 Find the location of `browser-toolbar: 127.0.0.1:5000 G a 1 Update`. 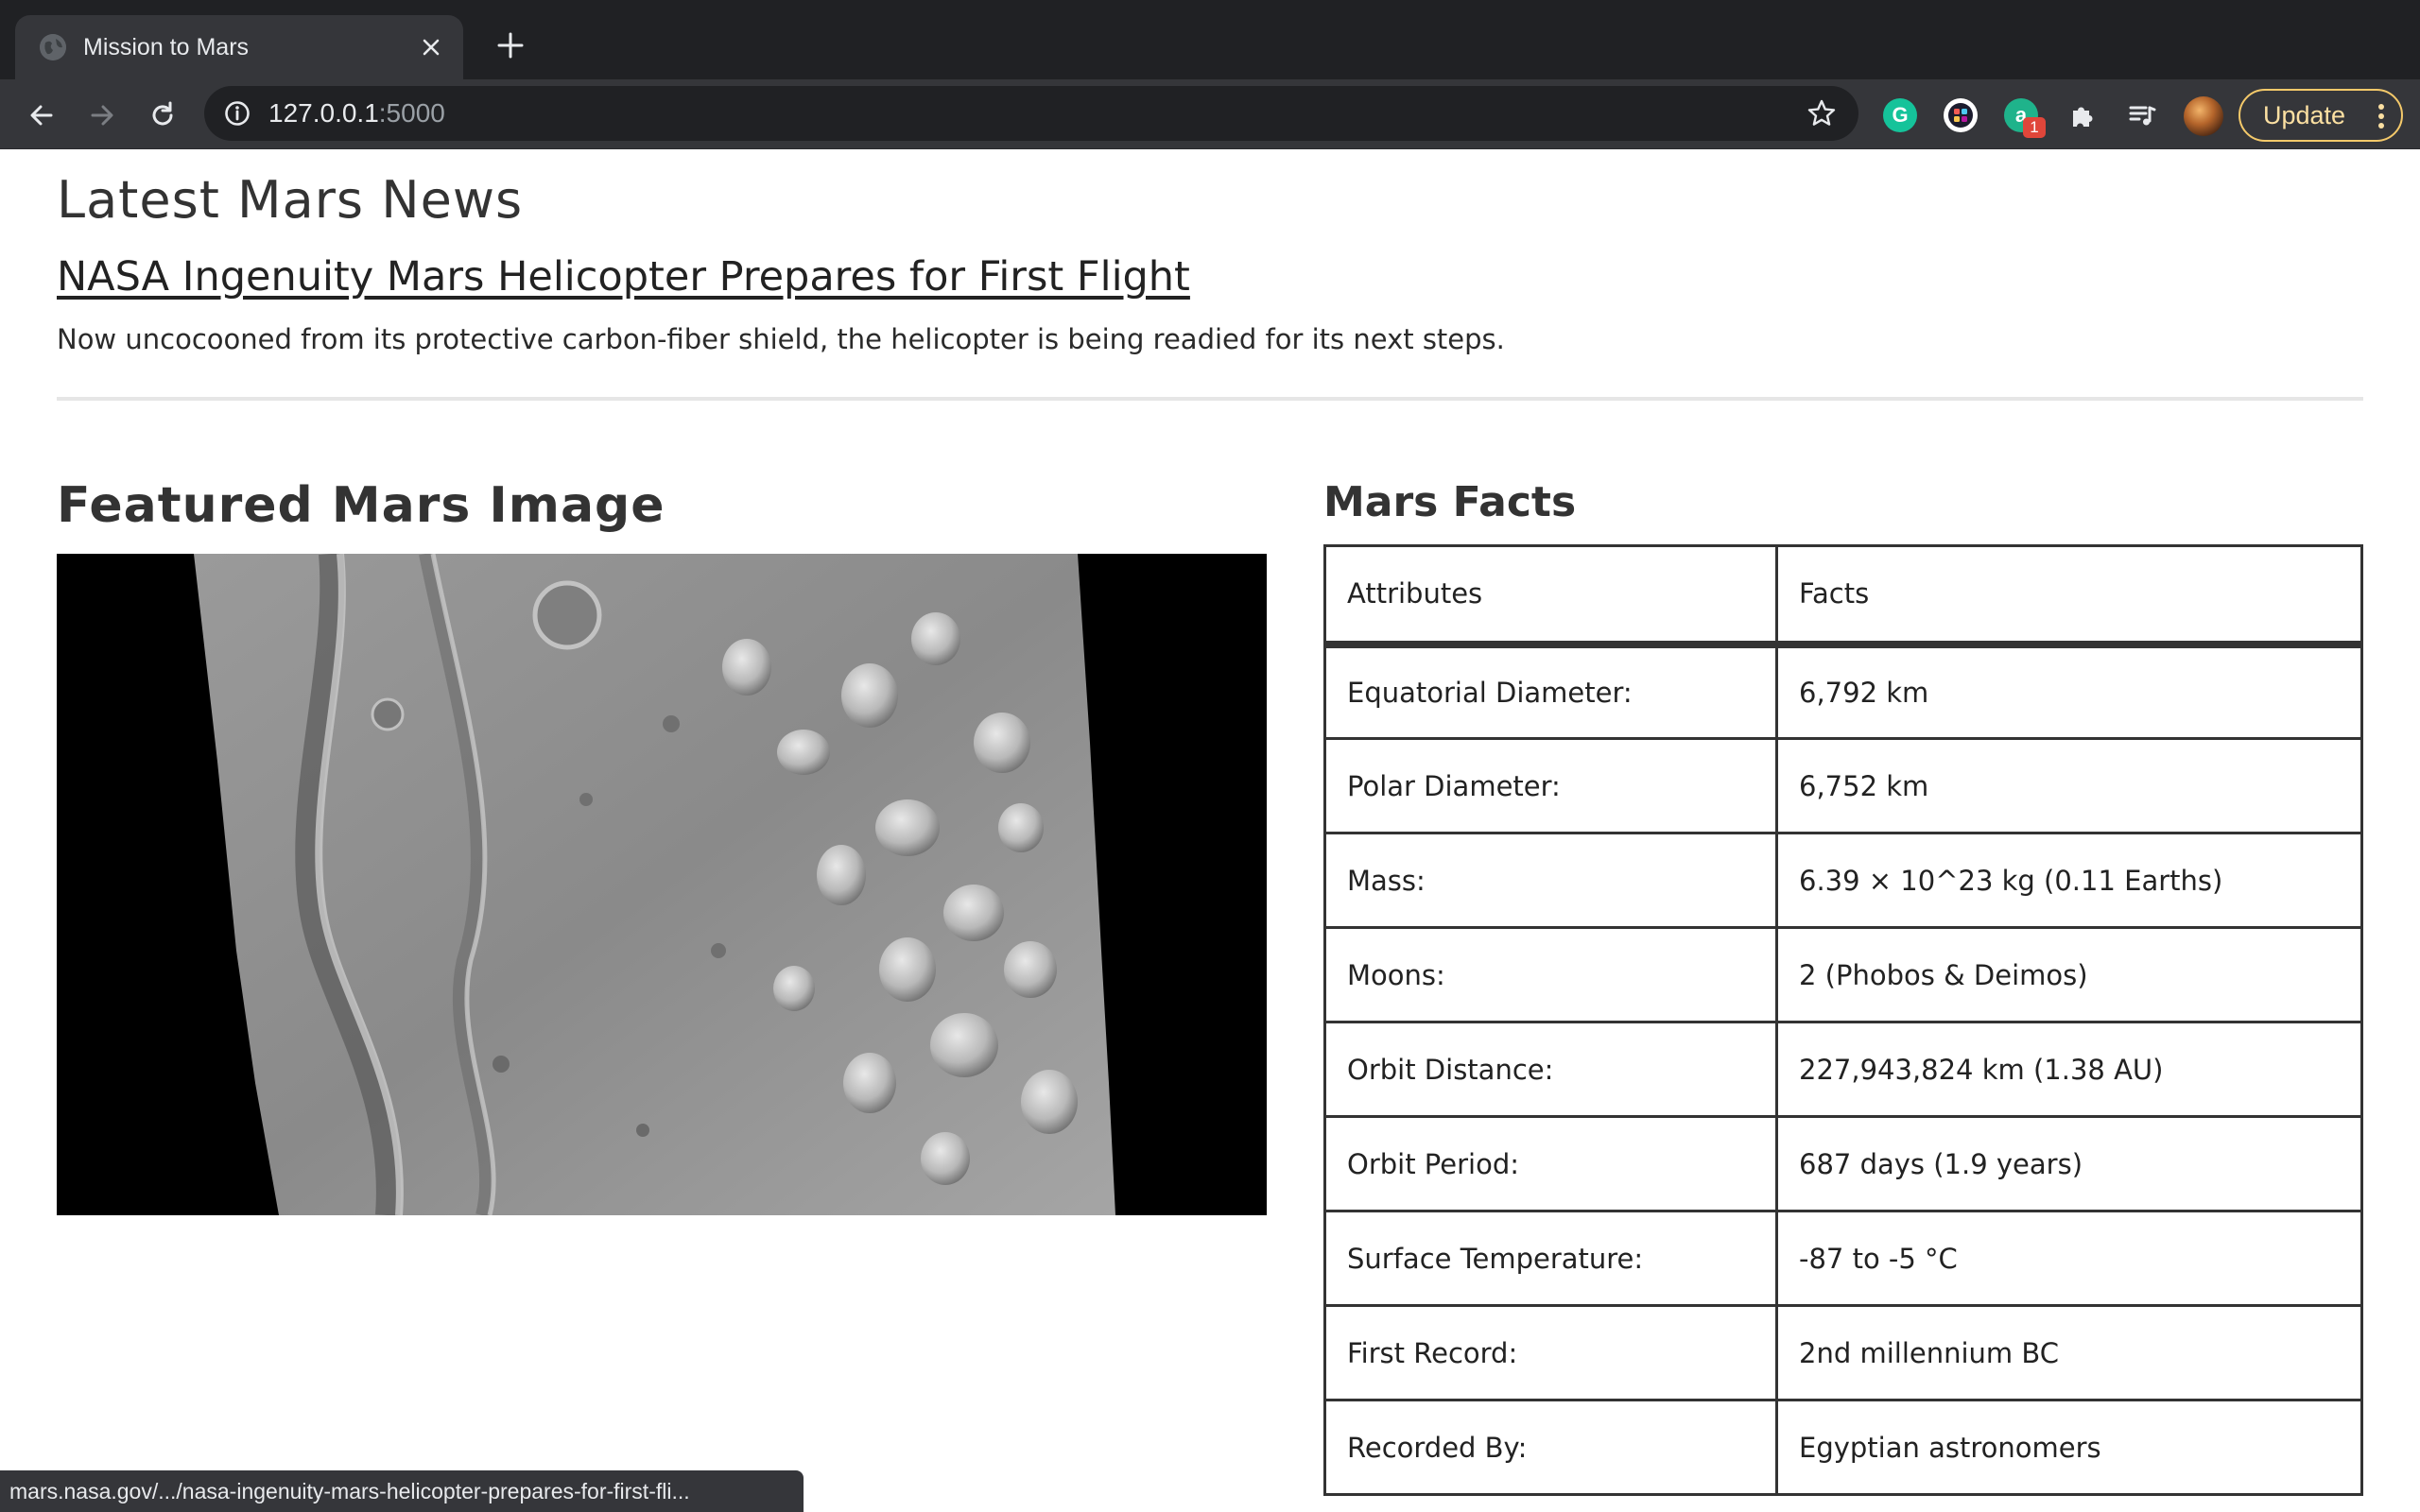

browser-toolbar: 127.0.0.1:5000 G a 1 Update is located at coordinates (1210, 114).